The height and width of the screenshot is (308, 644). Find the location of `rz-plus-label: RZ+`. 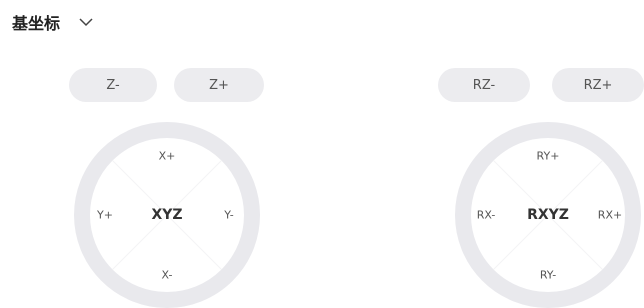

rz-plus-label: RZ+ is located at coordinates (598, 85).